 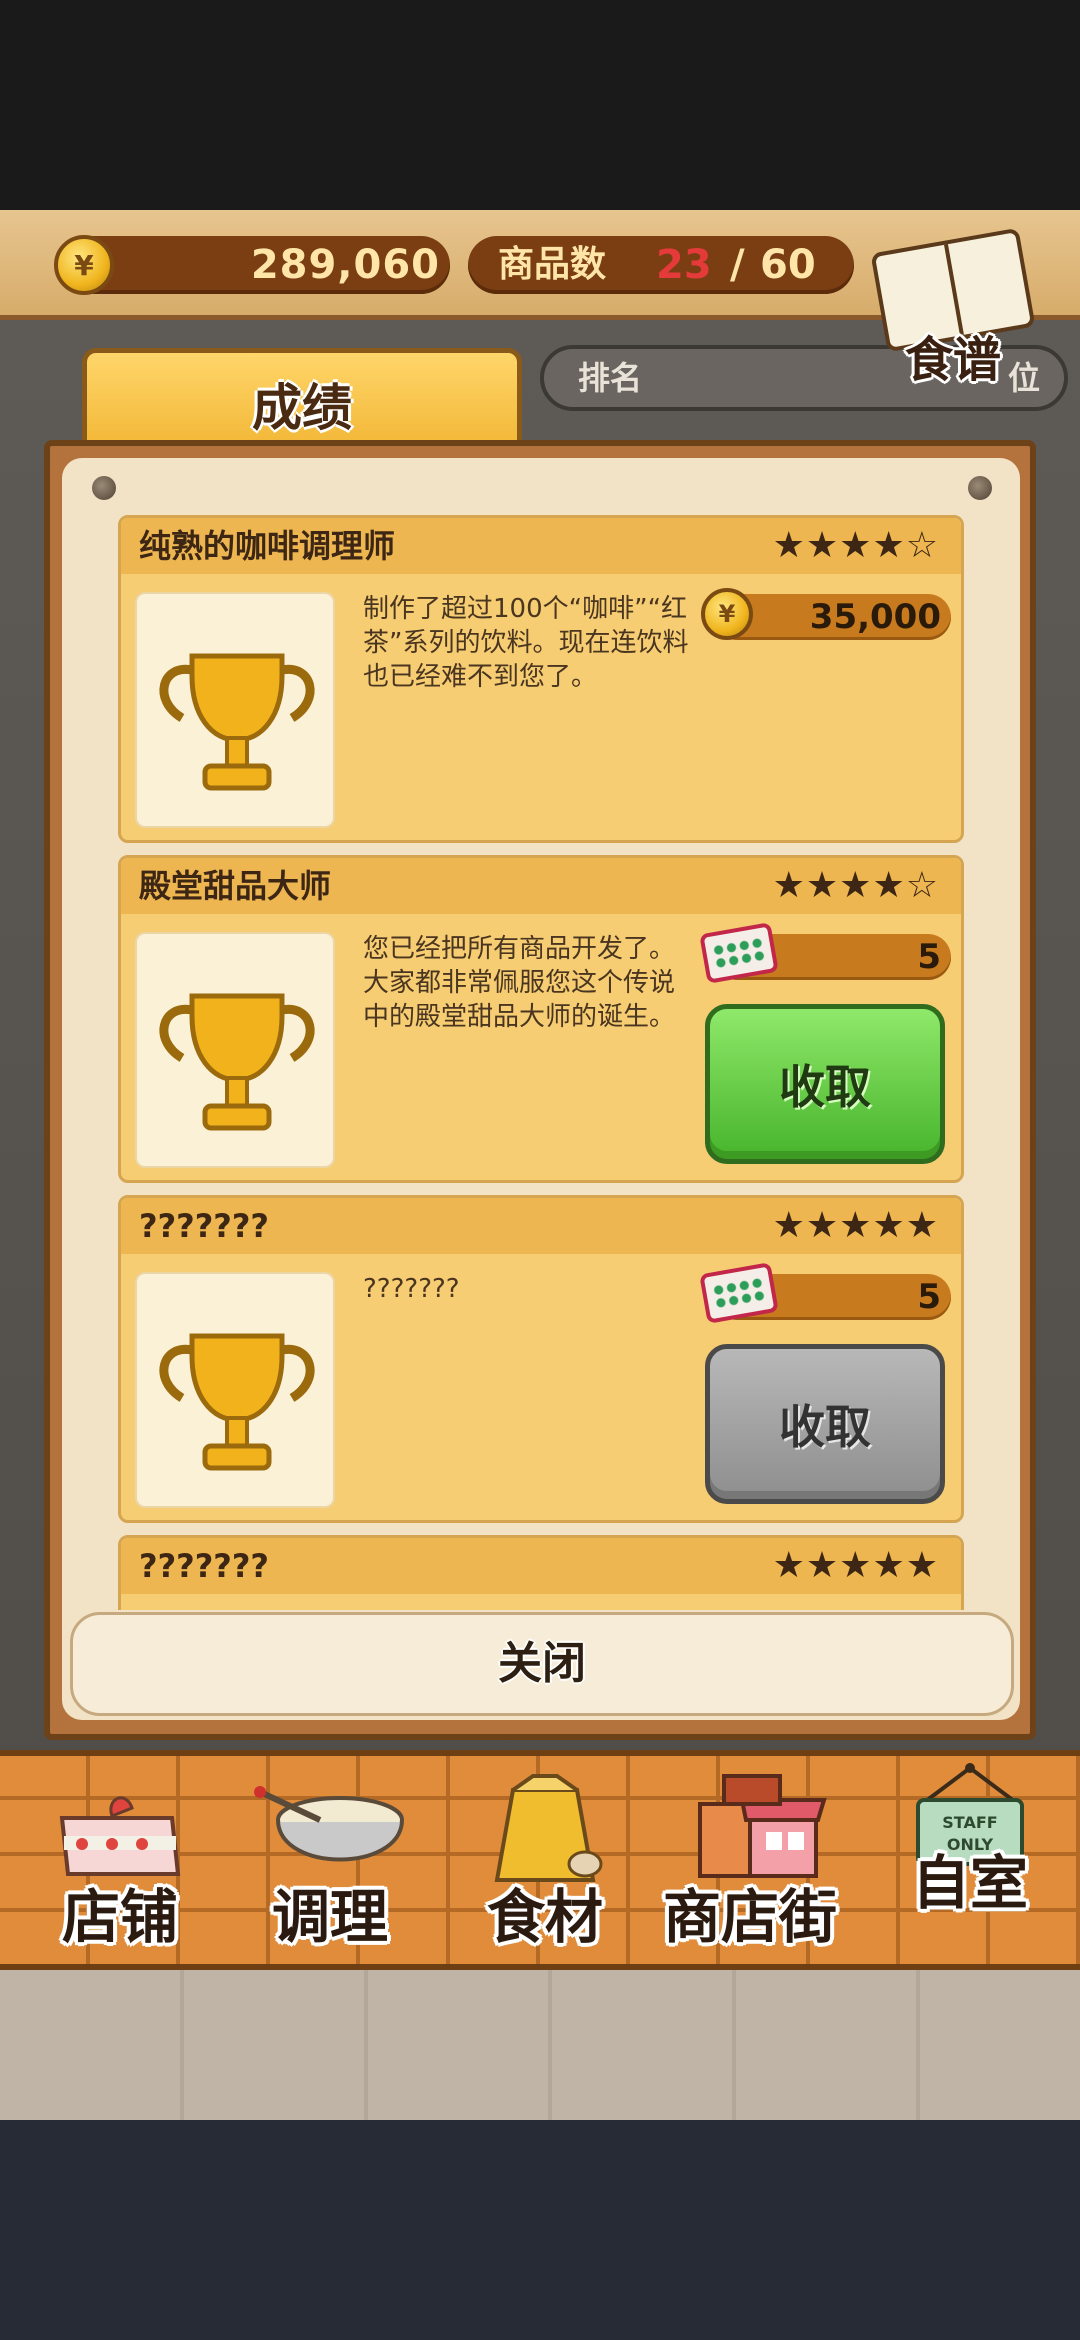 What do you see at coordinates (540, 105) in the screenshot?
I see `top-letterbox` at bounding box center [540, 105].